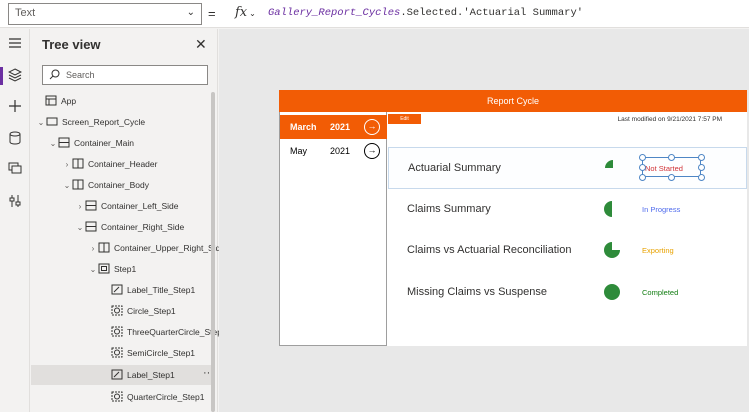 This screenshot has height=412, width=749. I want to click on tree-node-container-header: › Container_Header, so click(109, 164).